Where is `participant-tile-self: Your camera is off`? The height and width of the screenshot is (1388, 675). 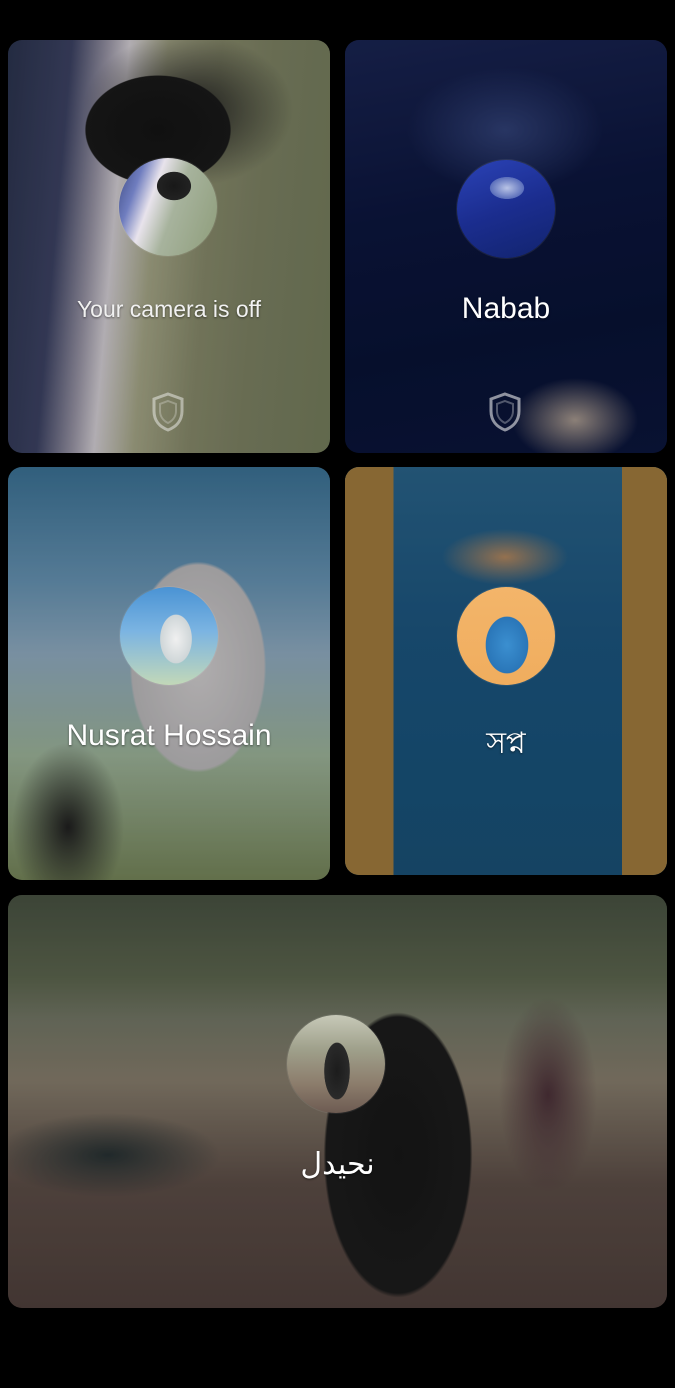 participant-tile-self: Your camera is off is located at coordinates (169, 246).